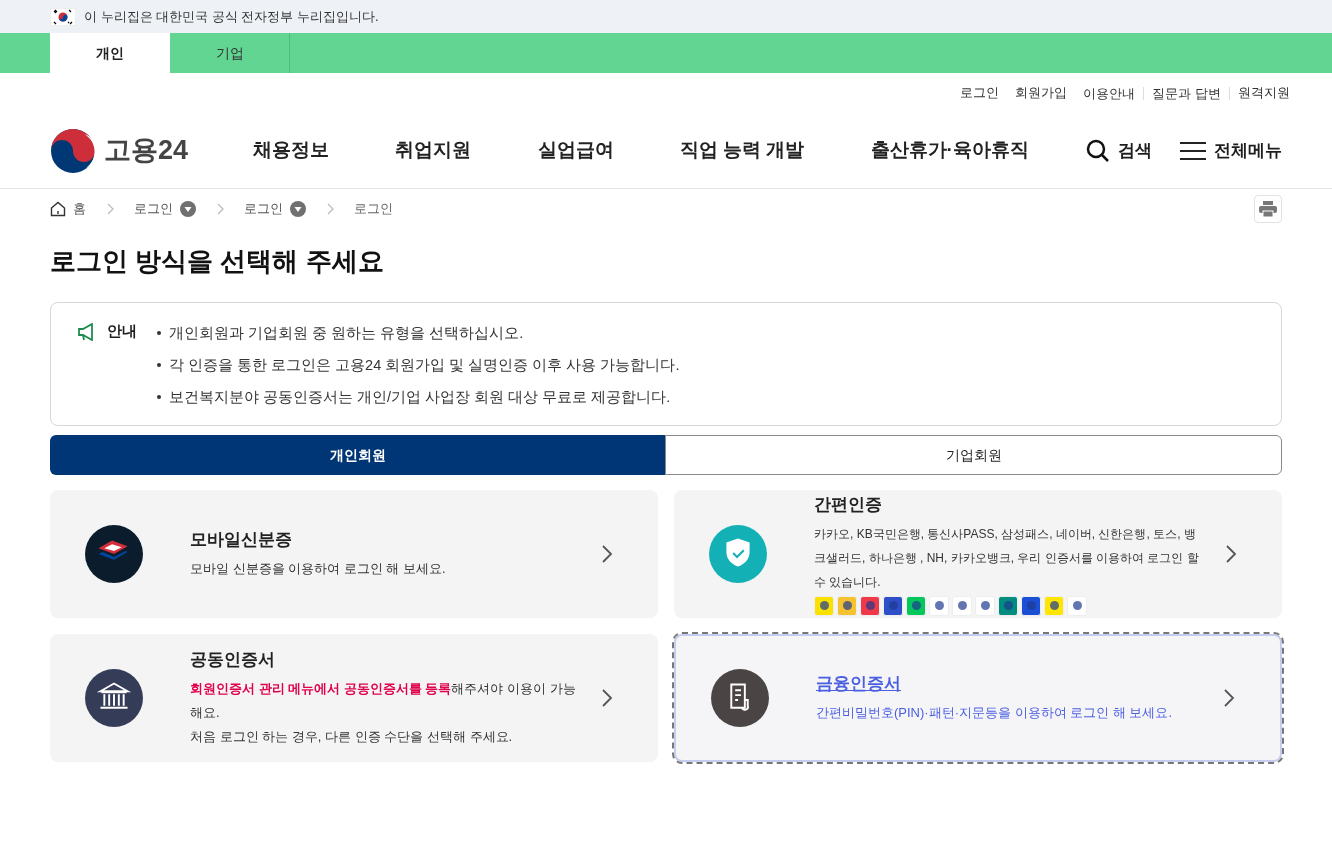 This screenshot has height=843, width=1332. I want to click on option-description: 모바일 신분증을 이용하여 로그인 해 보세요., so click(318, 568).